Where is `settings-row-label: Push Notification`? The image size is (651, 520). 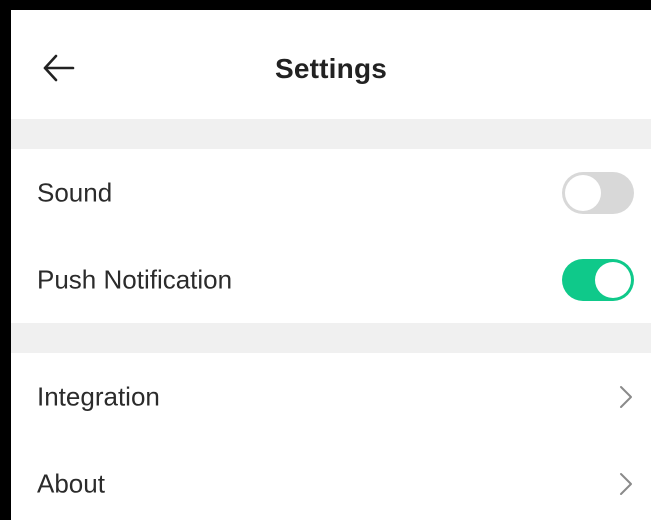
settings-row-label: Push Notification is located at coordinates (135, 279).